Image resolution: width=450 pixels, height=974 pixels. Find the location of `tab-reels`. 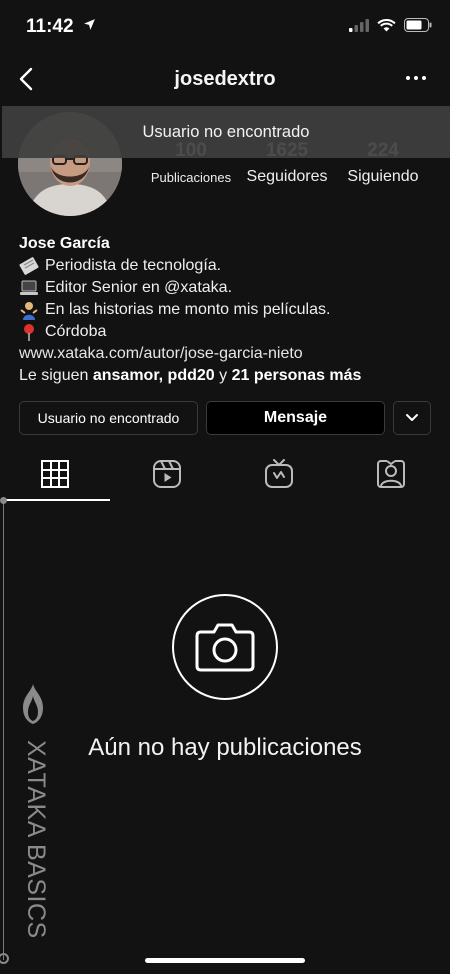

tab-reels is located at coordinates (167, 474).